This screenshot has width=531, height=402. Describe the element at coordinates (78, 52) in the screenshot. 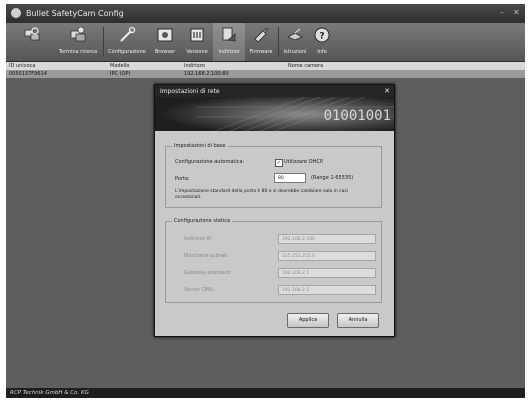

I see `stop-search-label: Termina ricerca` at that location.